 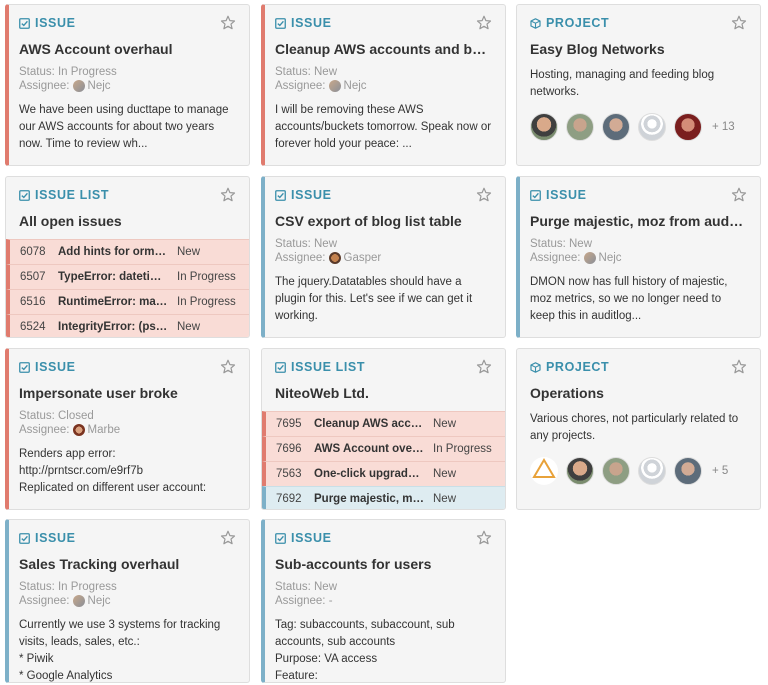 I want to click on card-title: NiteoWeb Ltd., so click(x=383, y=393).